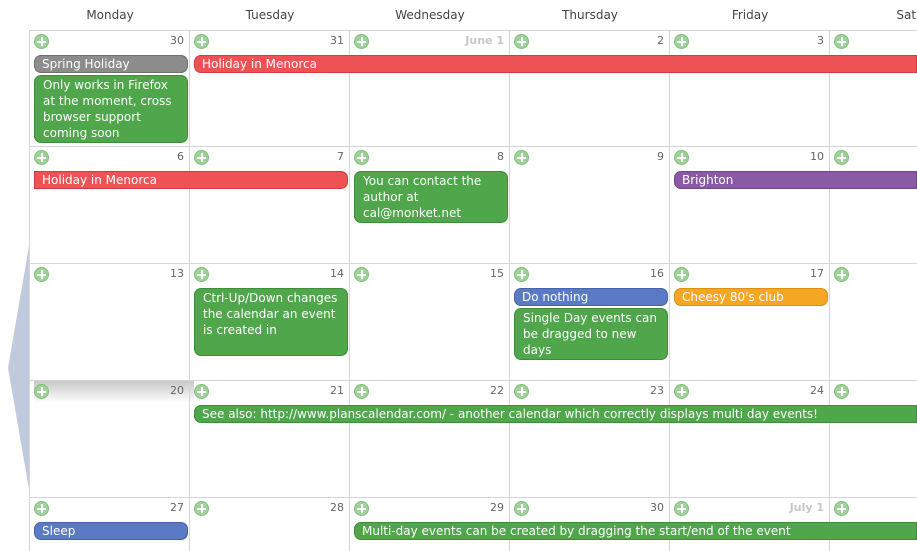  I want to click on day-number: 20, so click(177, 390).